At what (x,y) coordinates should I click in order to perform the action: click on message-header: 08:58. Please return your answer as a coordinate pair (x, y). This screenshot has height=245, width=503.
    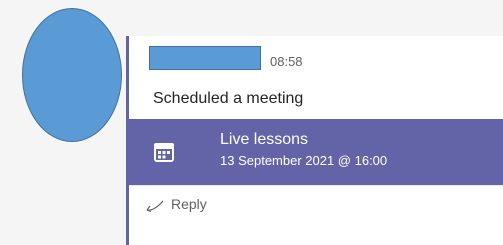
    Looking at the image, I should click on (226, 57).